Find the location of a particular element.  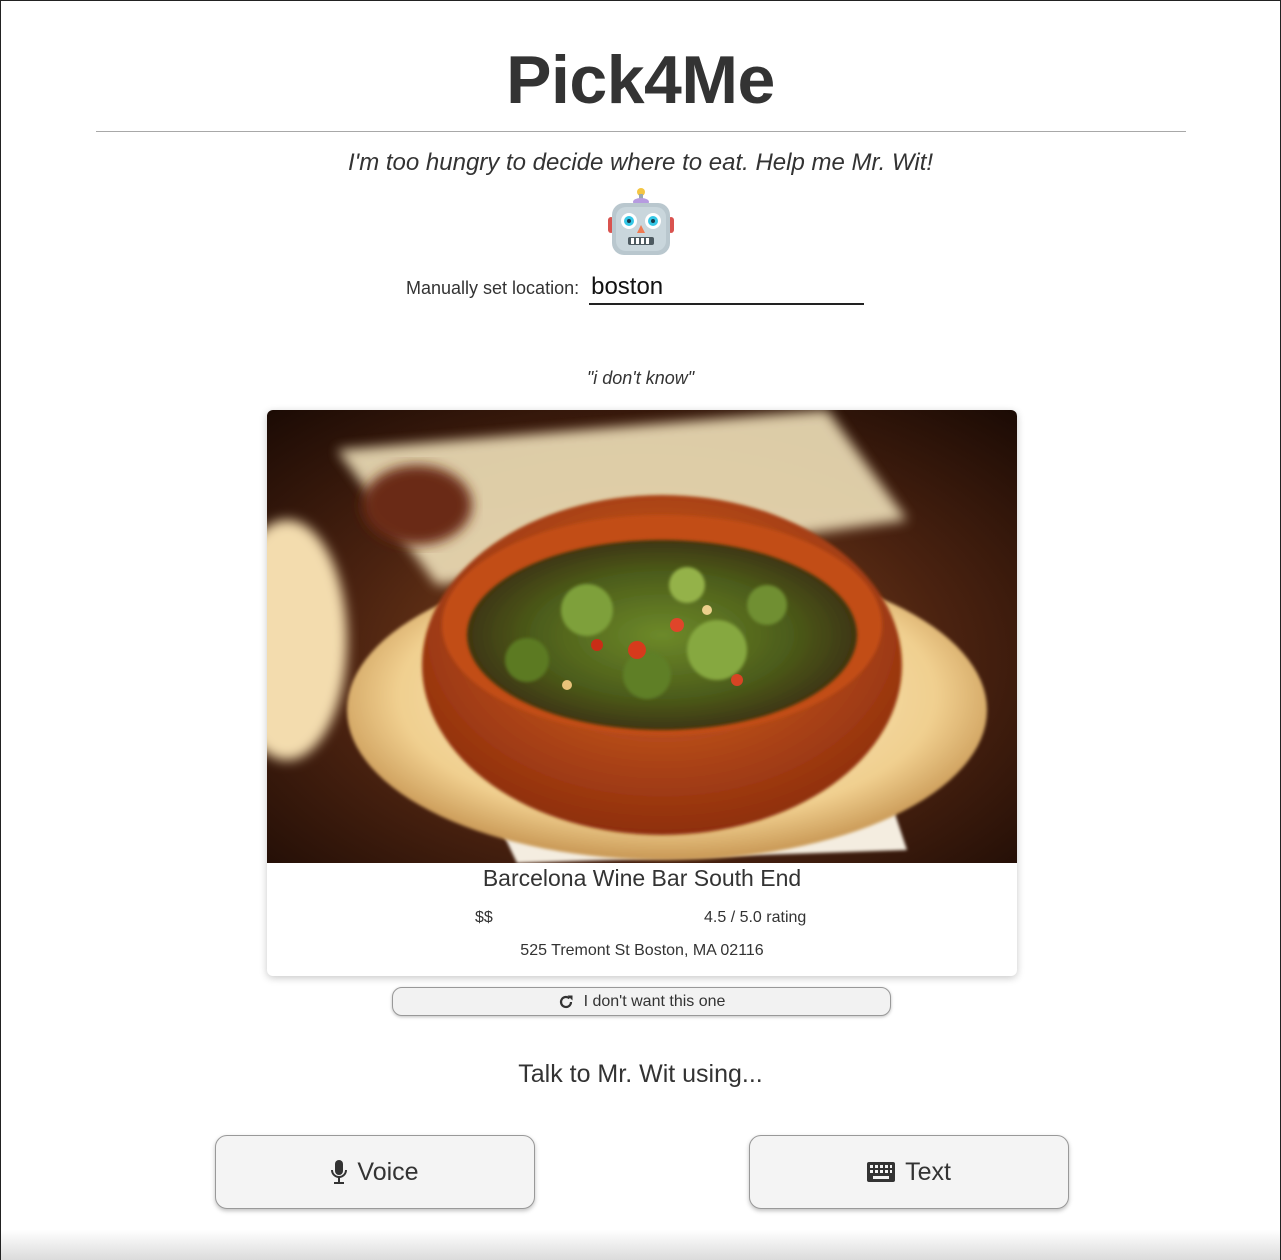

keyboard-icon is located at coordinates (881, 1172).